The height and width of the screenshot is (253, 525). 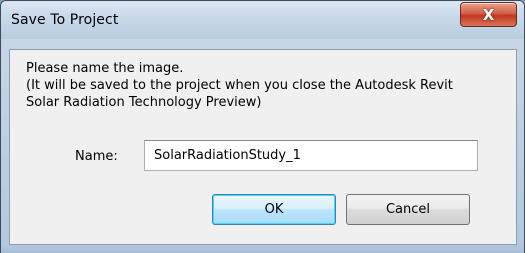 What do you see at coordinates (262, 20) in the screenshot?
I see `title-bar: Save To Project X` at bounding box center [262, 20].